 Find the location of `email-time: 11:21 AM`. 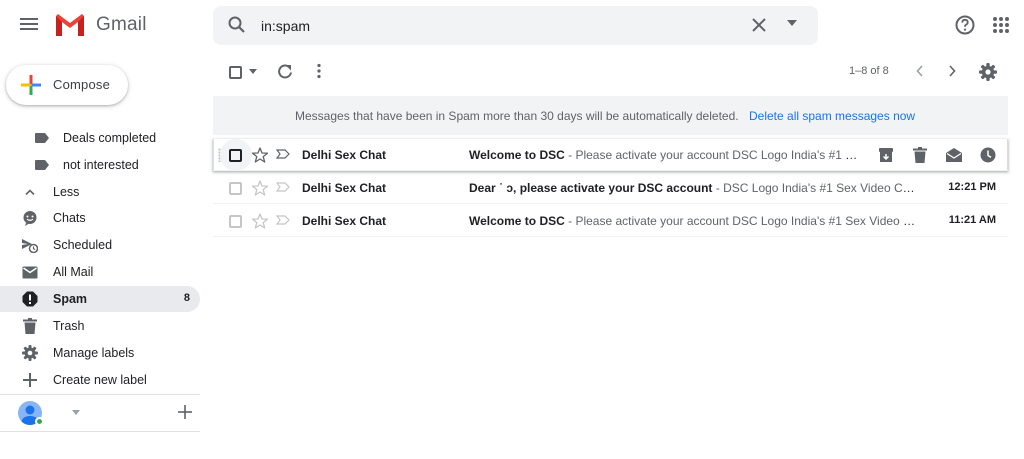

email-time: 11:21 AM is located at coordinates (972, 220).